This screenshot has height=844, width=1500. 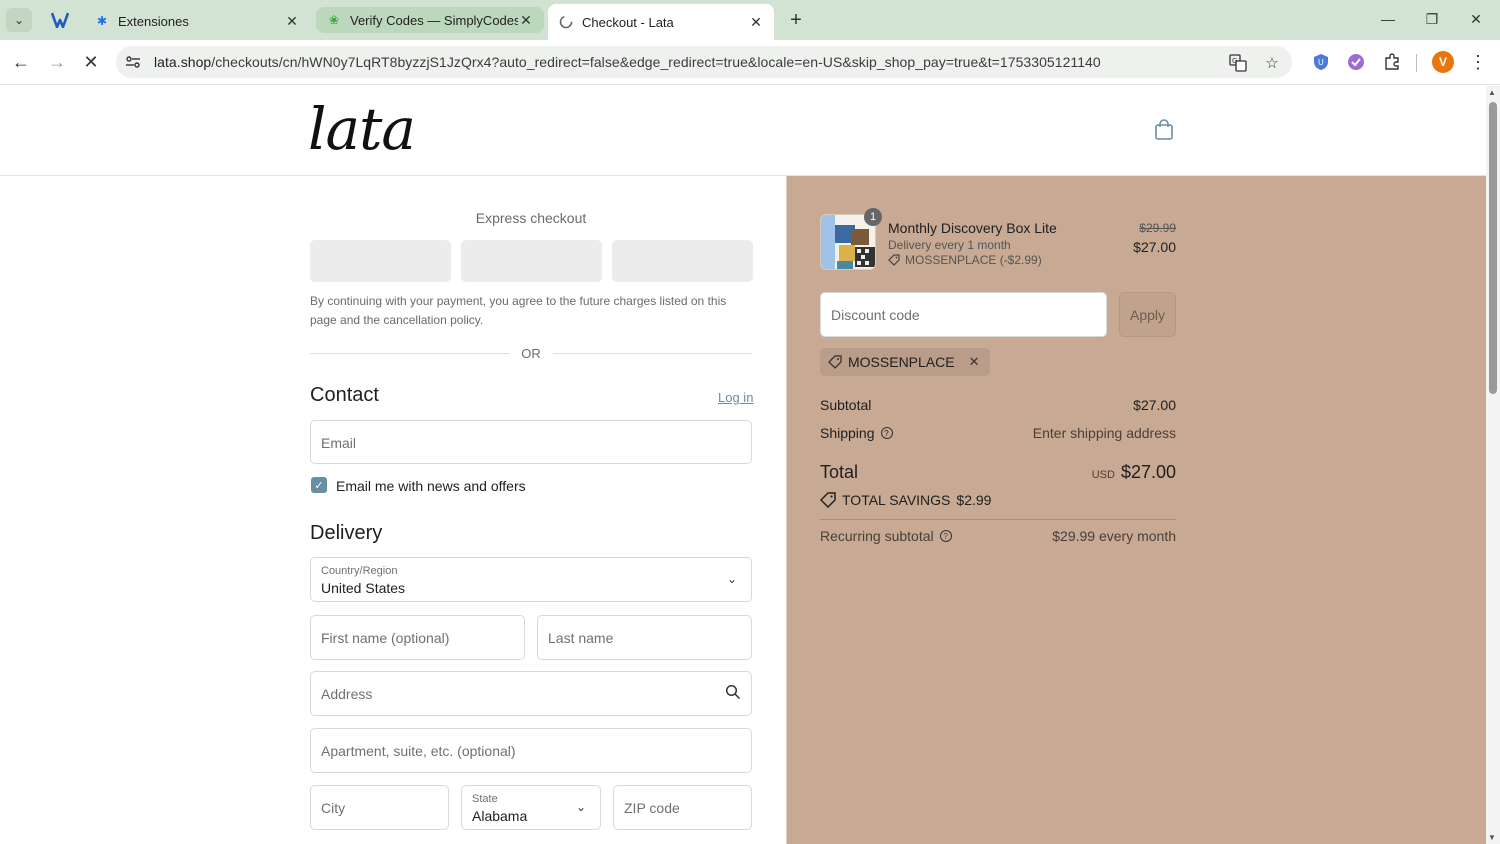 I want to click on discount-code-input: Discount code, so click(x=963, y=314).